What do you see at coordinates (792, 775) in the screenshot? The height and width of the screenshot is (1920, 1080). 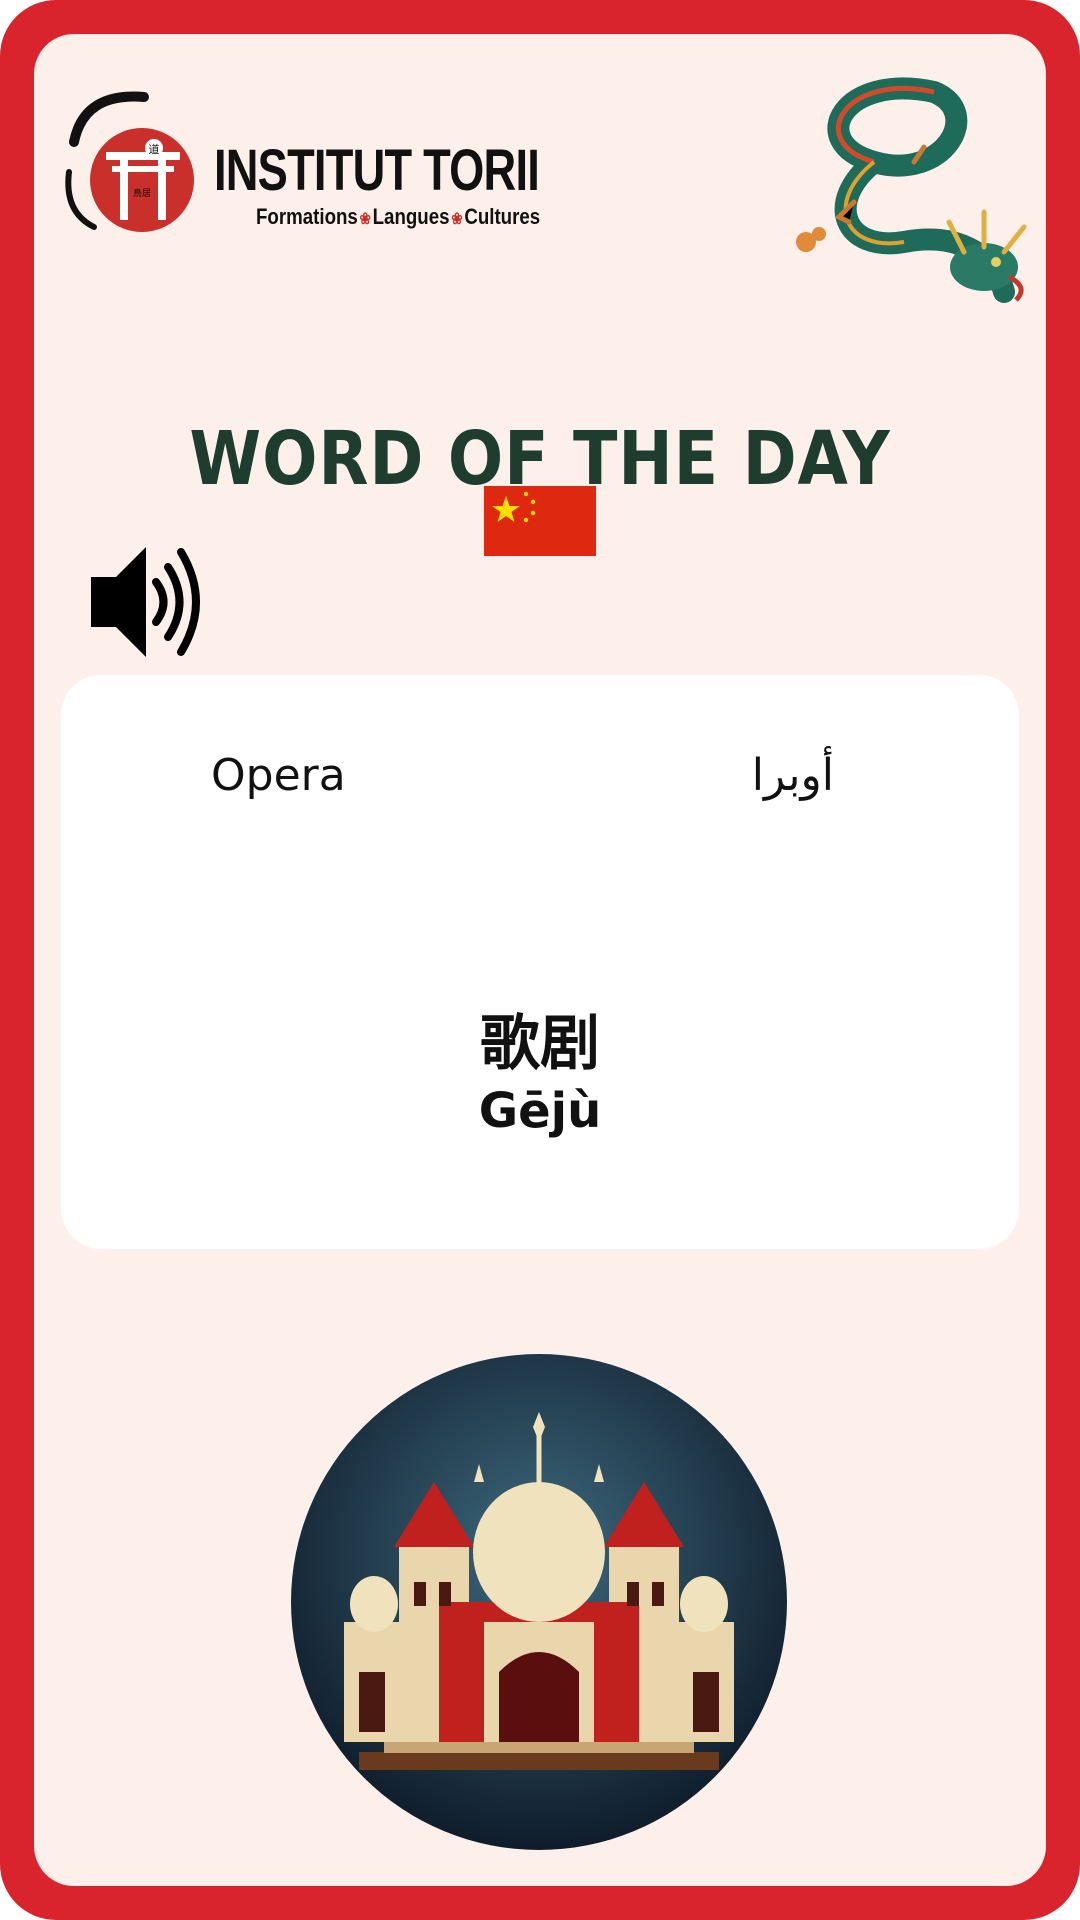 I see `word-arabic: أوبرا` at bounding box center [792, 775].